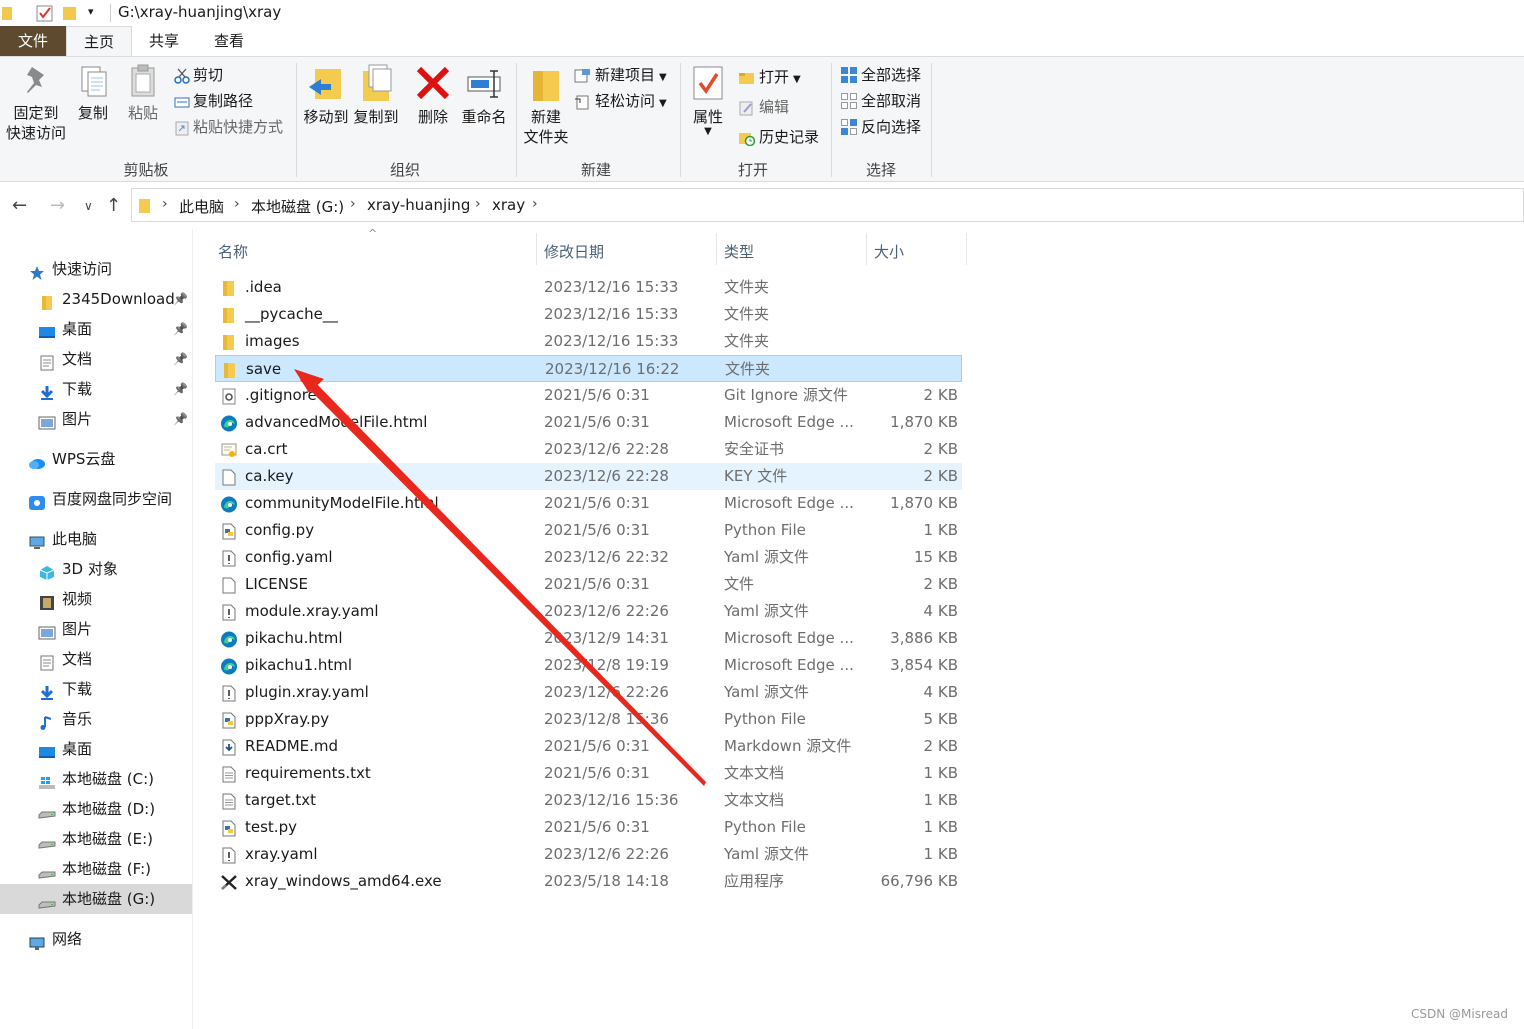 The image size is (1524, 1029). I want to click on nav-item: 本地磁盘 (G:), so click(96, 899).